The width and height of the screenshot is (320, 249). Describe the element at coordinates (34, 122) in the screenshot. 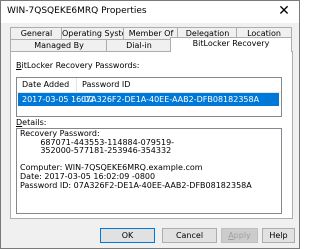

I see `details-label-text: etails:` at that location.